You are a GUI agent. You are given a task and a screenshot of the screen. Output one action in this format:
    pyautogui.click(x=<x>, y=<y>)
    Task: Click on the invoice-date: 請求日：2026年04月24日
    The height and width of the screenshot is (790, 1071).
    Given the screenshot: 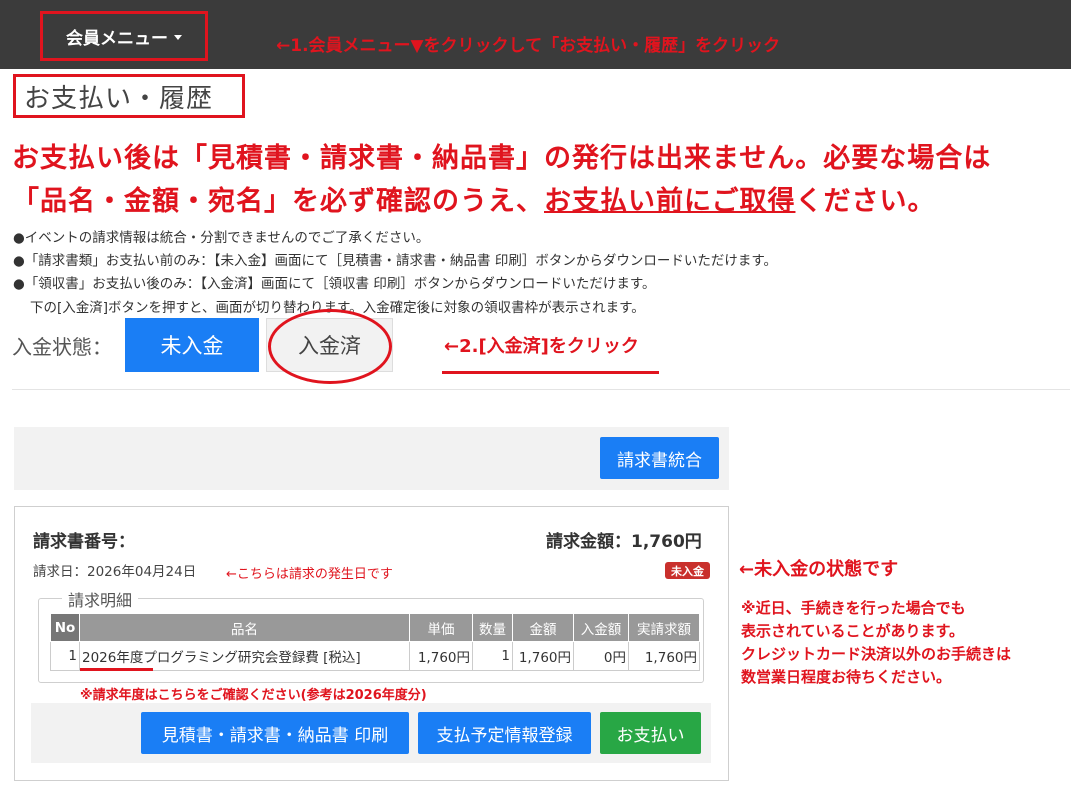 What is the action you would take?
    pyautogui.click(x=115, y=572)
    